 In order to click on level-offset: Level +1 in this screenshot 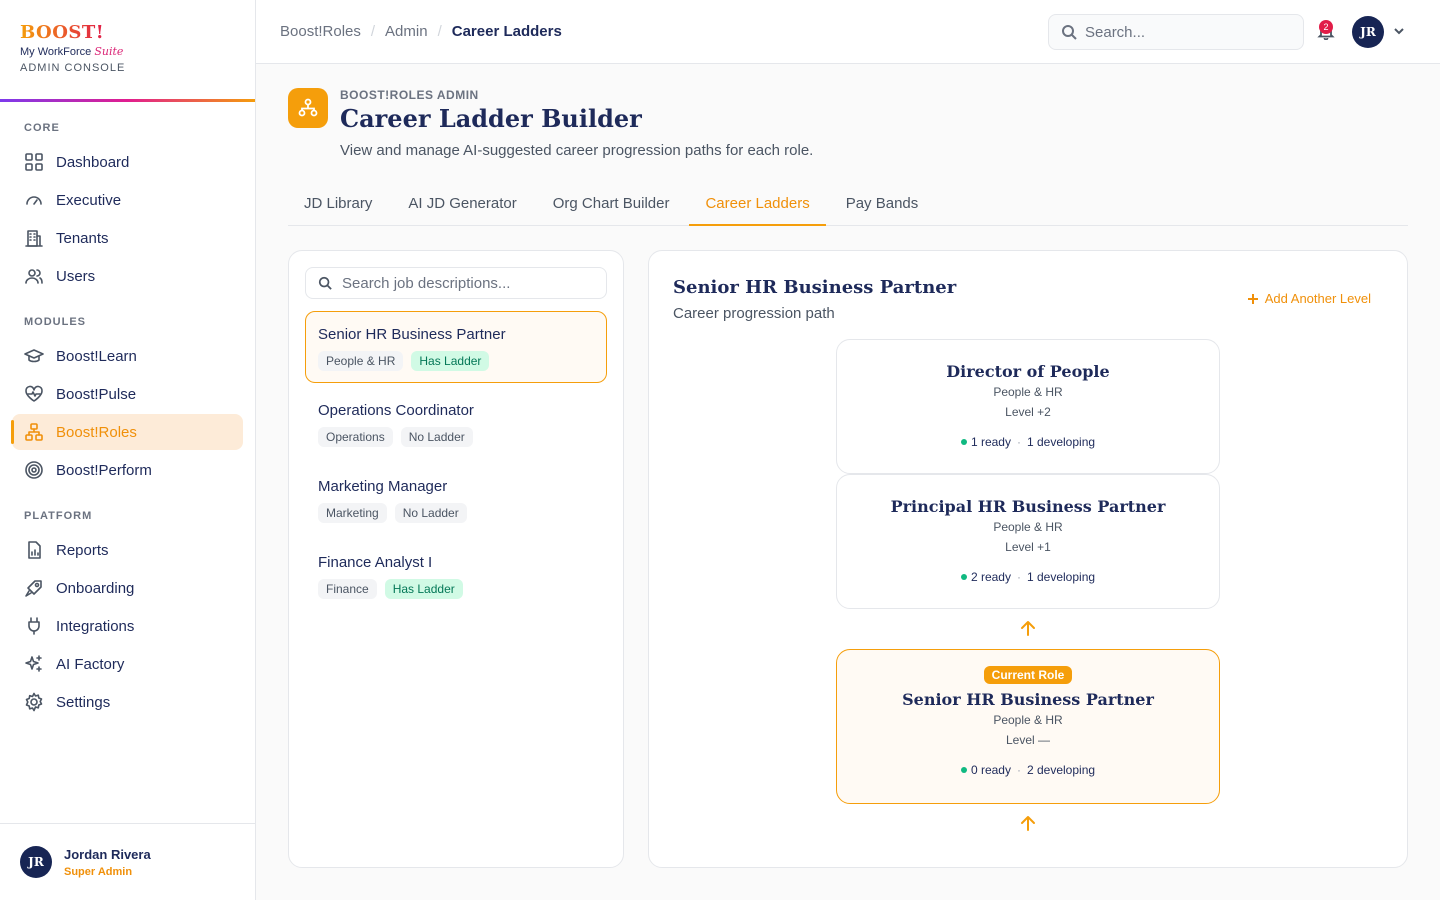, I will do `click(1028, 547)`.